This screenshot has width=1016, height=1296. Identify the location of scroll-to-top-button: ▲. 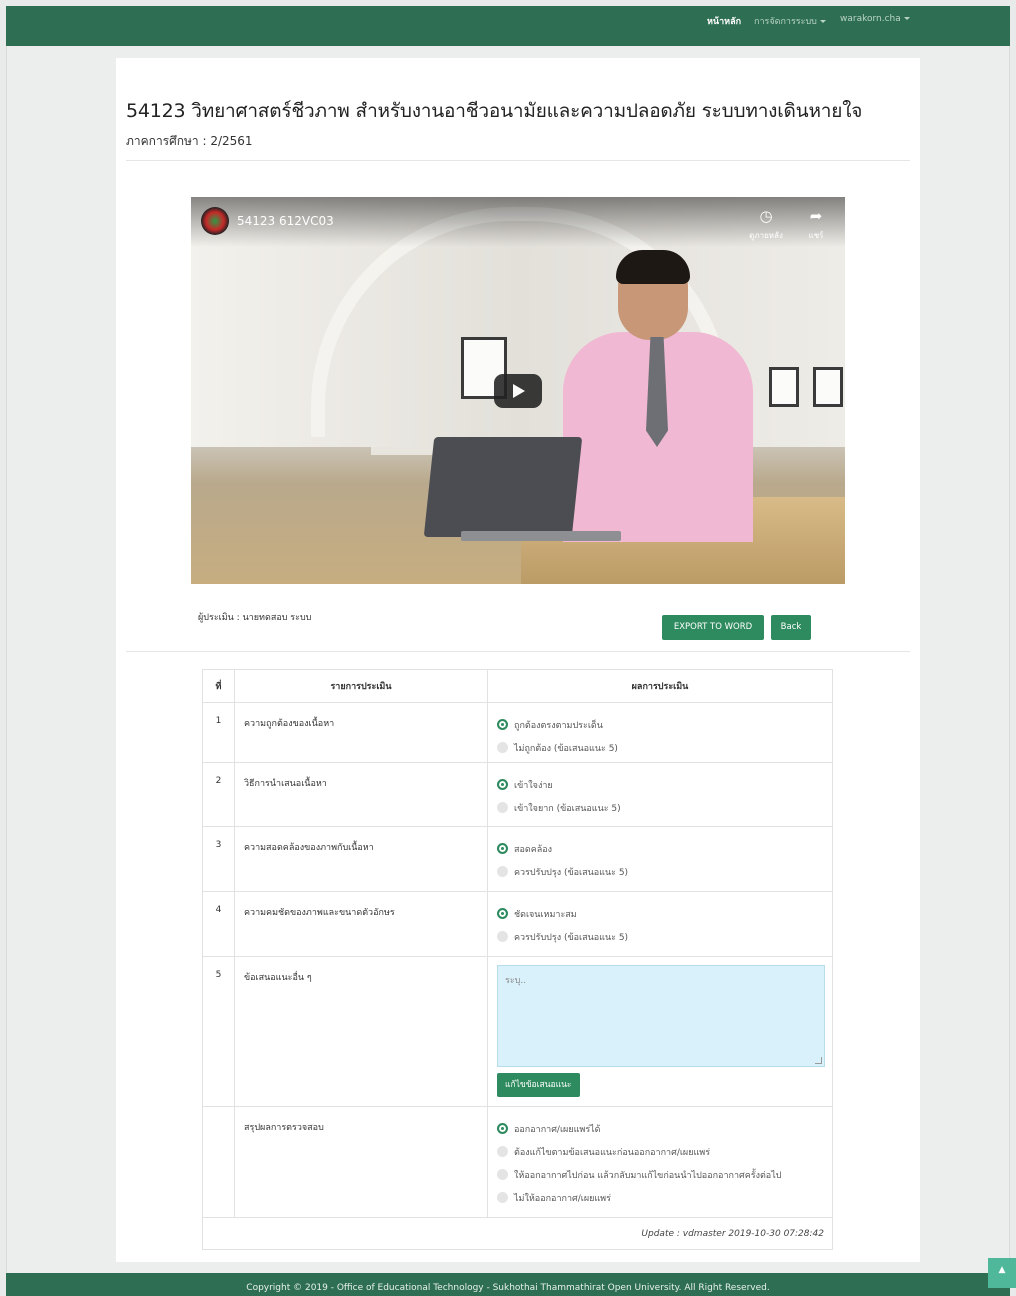
(1002, 1273).